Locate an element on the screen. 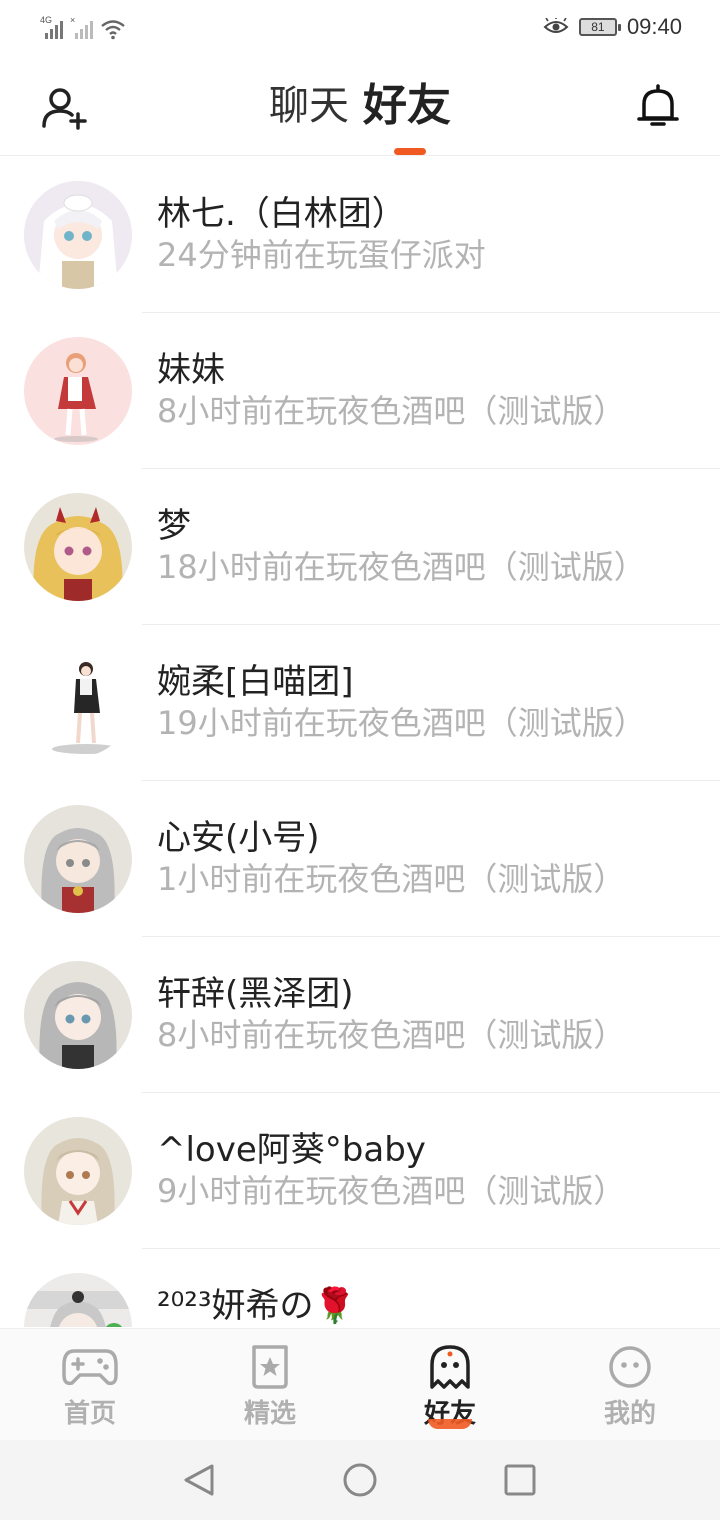 This screenshot has height=1520, width=720. smiley-icon is located at coordinates (630, 1367).